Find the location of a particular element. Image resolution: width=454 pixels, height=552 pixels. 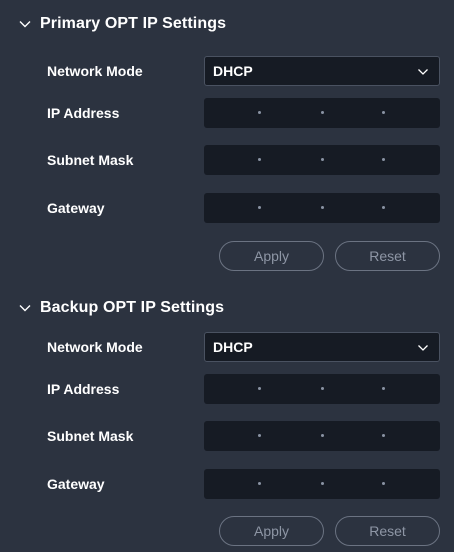

primary-gateway-row: Gateway is located at coordinates (227, 208).